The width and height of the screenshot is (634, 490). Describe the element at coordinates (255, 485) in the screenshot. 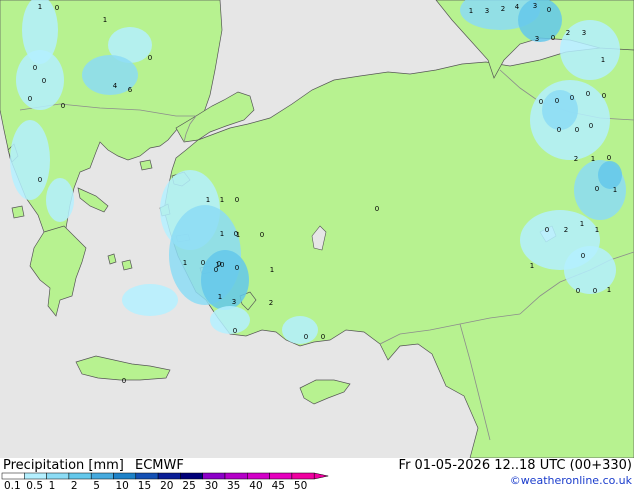

I see `scale-label: 40` at that location.